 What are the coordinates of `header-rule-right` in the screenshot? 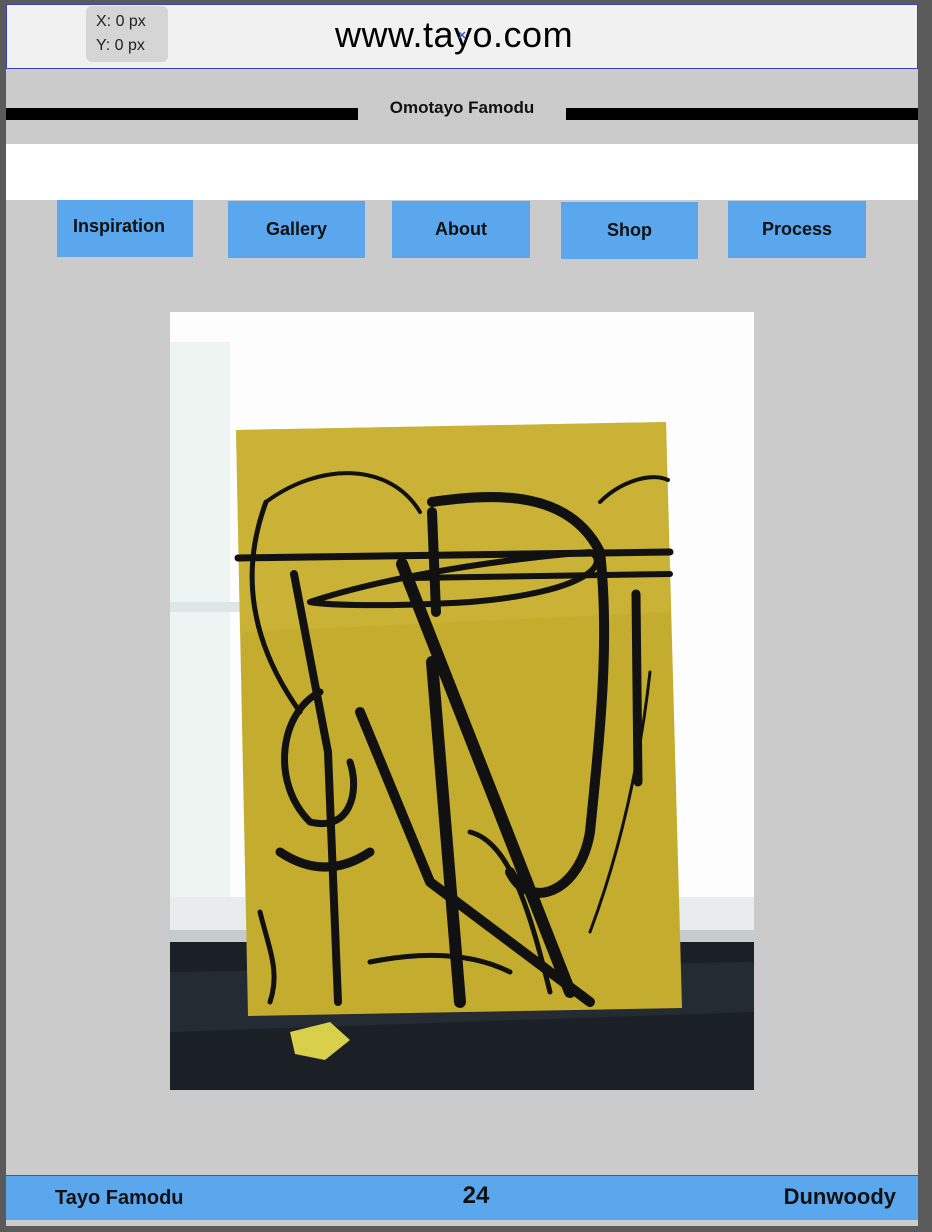 It's located at (742, 114).